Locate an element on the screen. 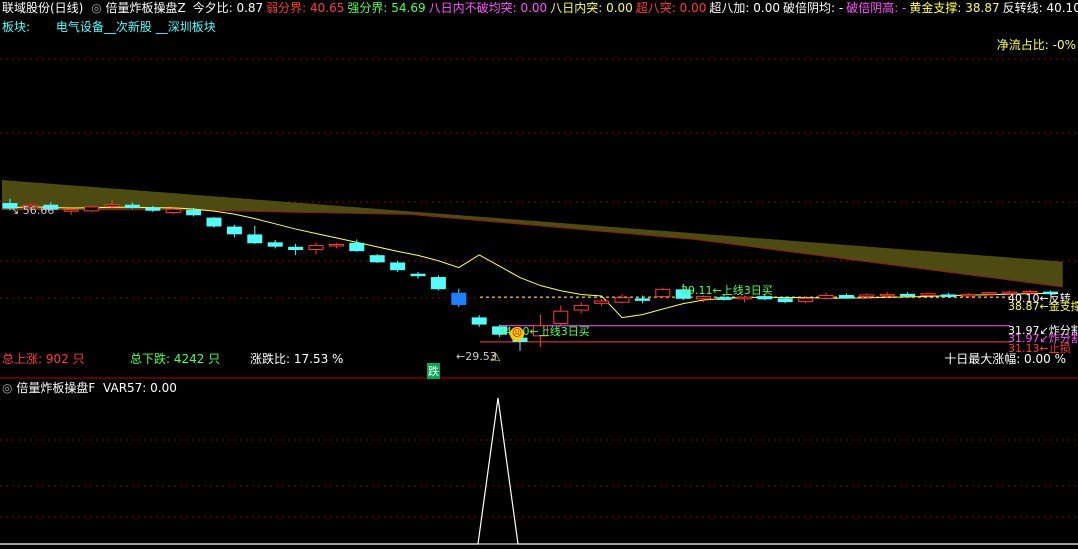 This screenshot has width=1078, height=549. settings-icon: ◎ is located at coordinates (96, 8).